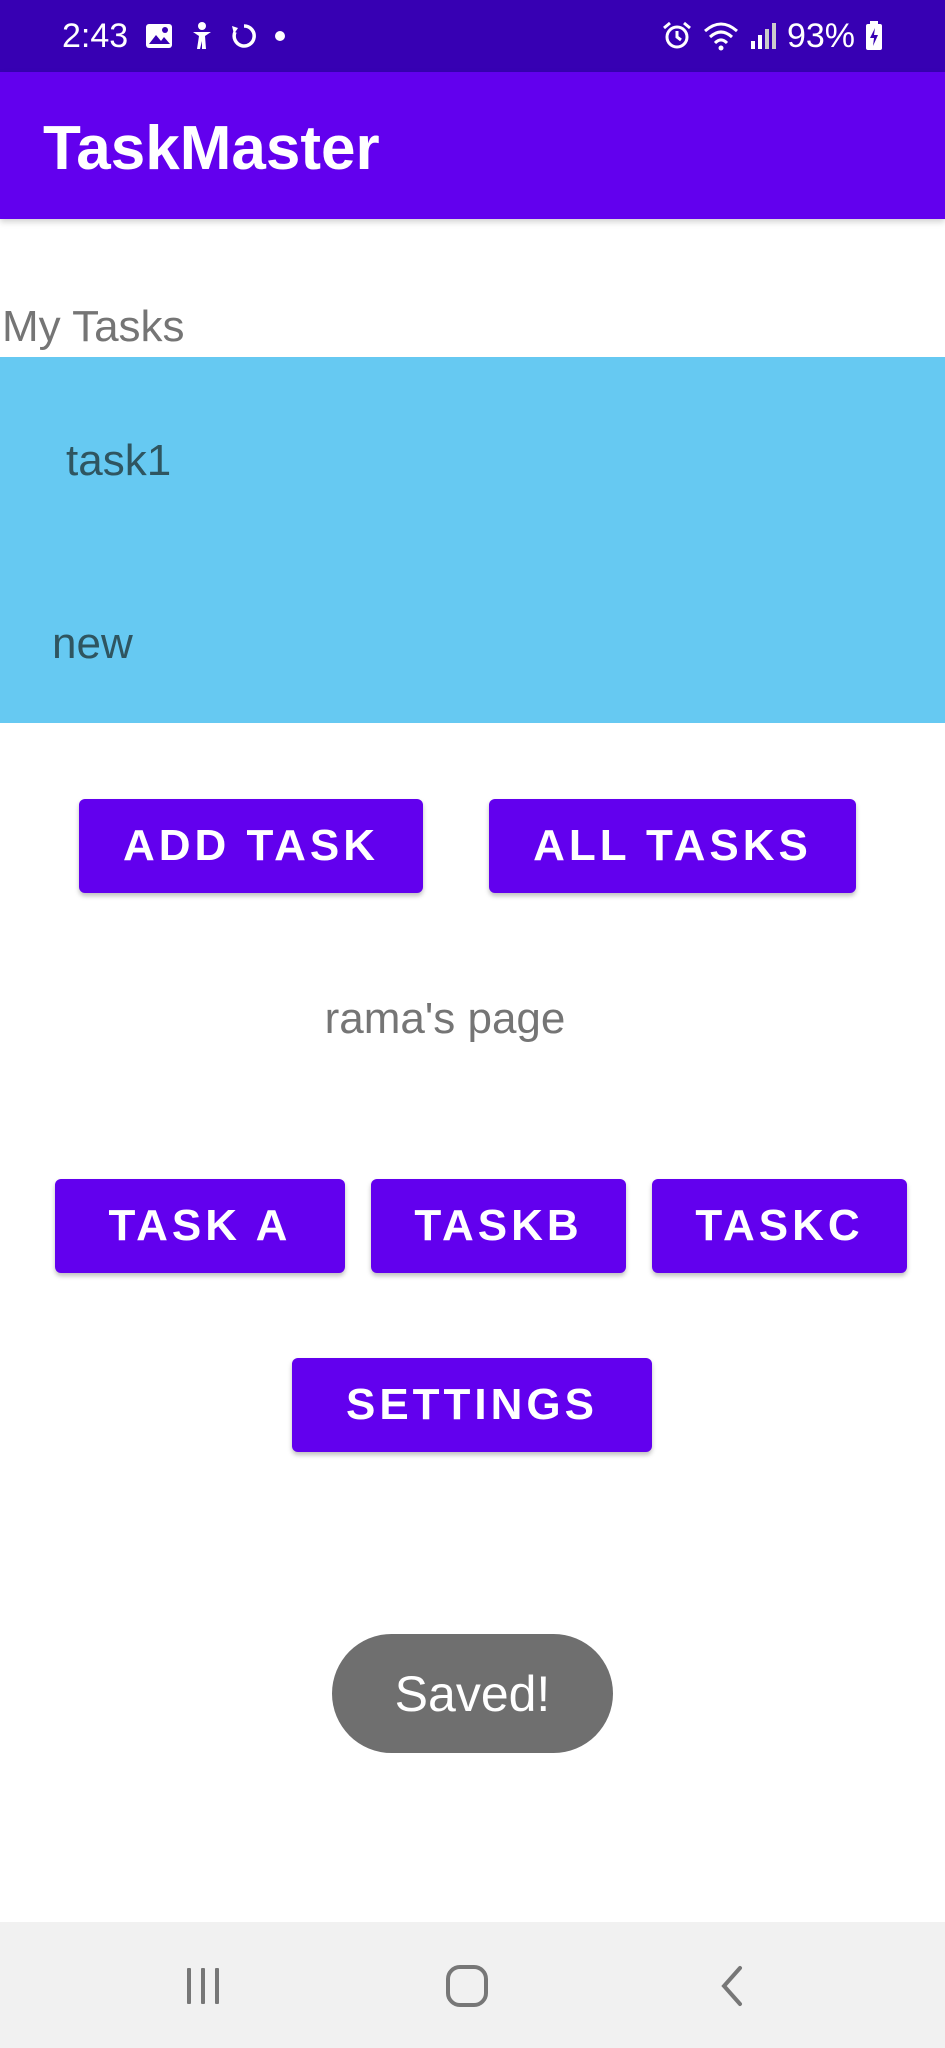 The image size is (945, 2048). Describe the element at coordinates (472, 1405) in the screenshot. I see `settings-button: SETTINGS` at that location.